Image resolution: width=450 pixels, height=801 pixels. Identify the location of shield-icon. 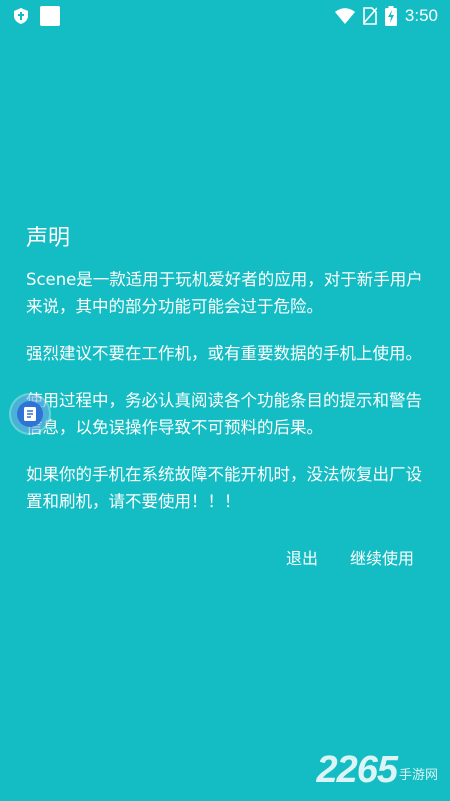
(21, 16).